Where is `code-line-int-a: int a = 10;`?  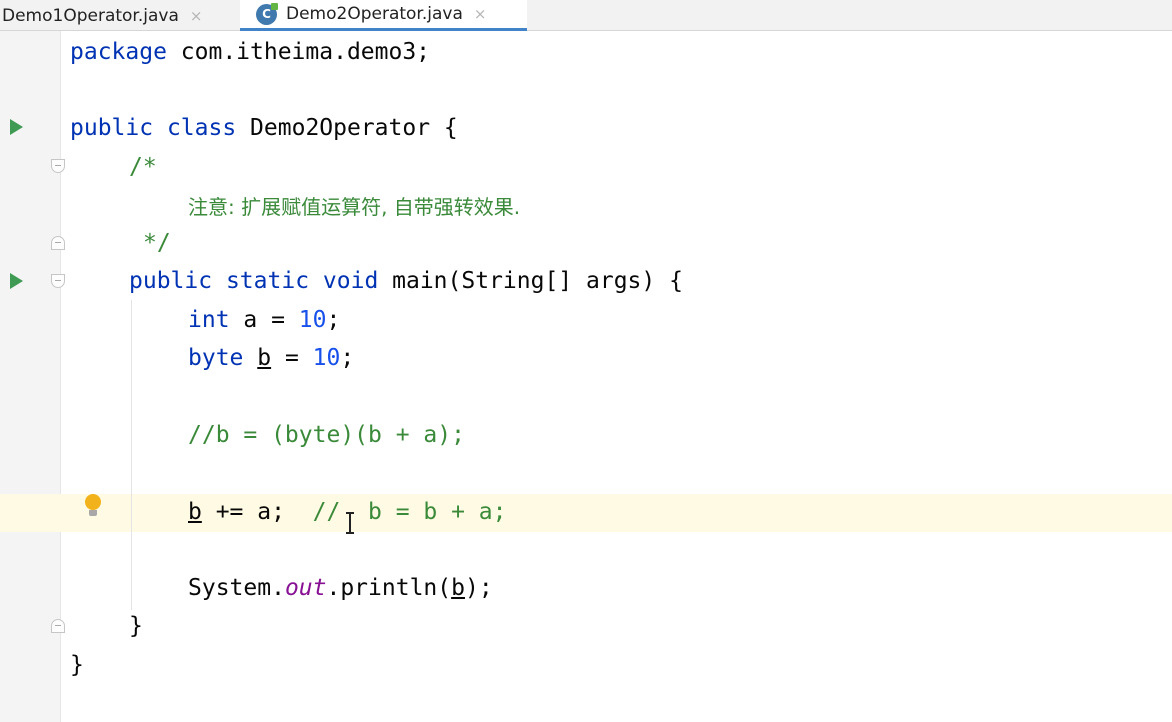
code-line-int-a: int a = 10; is located at coordinates (264, 320).